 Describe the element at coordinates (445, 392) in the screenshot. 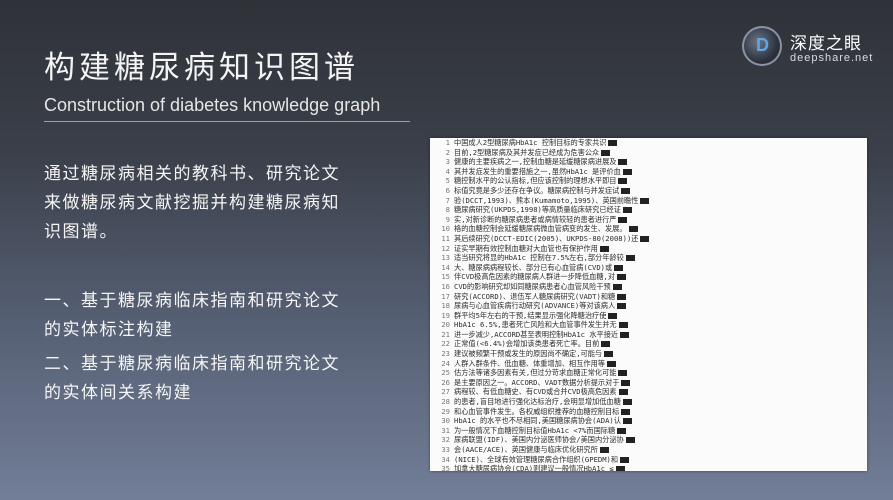

I see `line-number: 27` at that location.